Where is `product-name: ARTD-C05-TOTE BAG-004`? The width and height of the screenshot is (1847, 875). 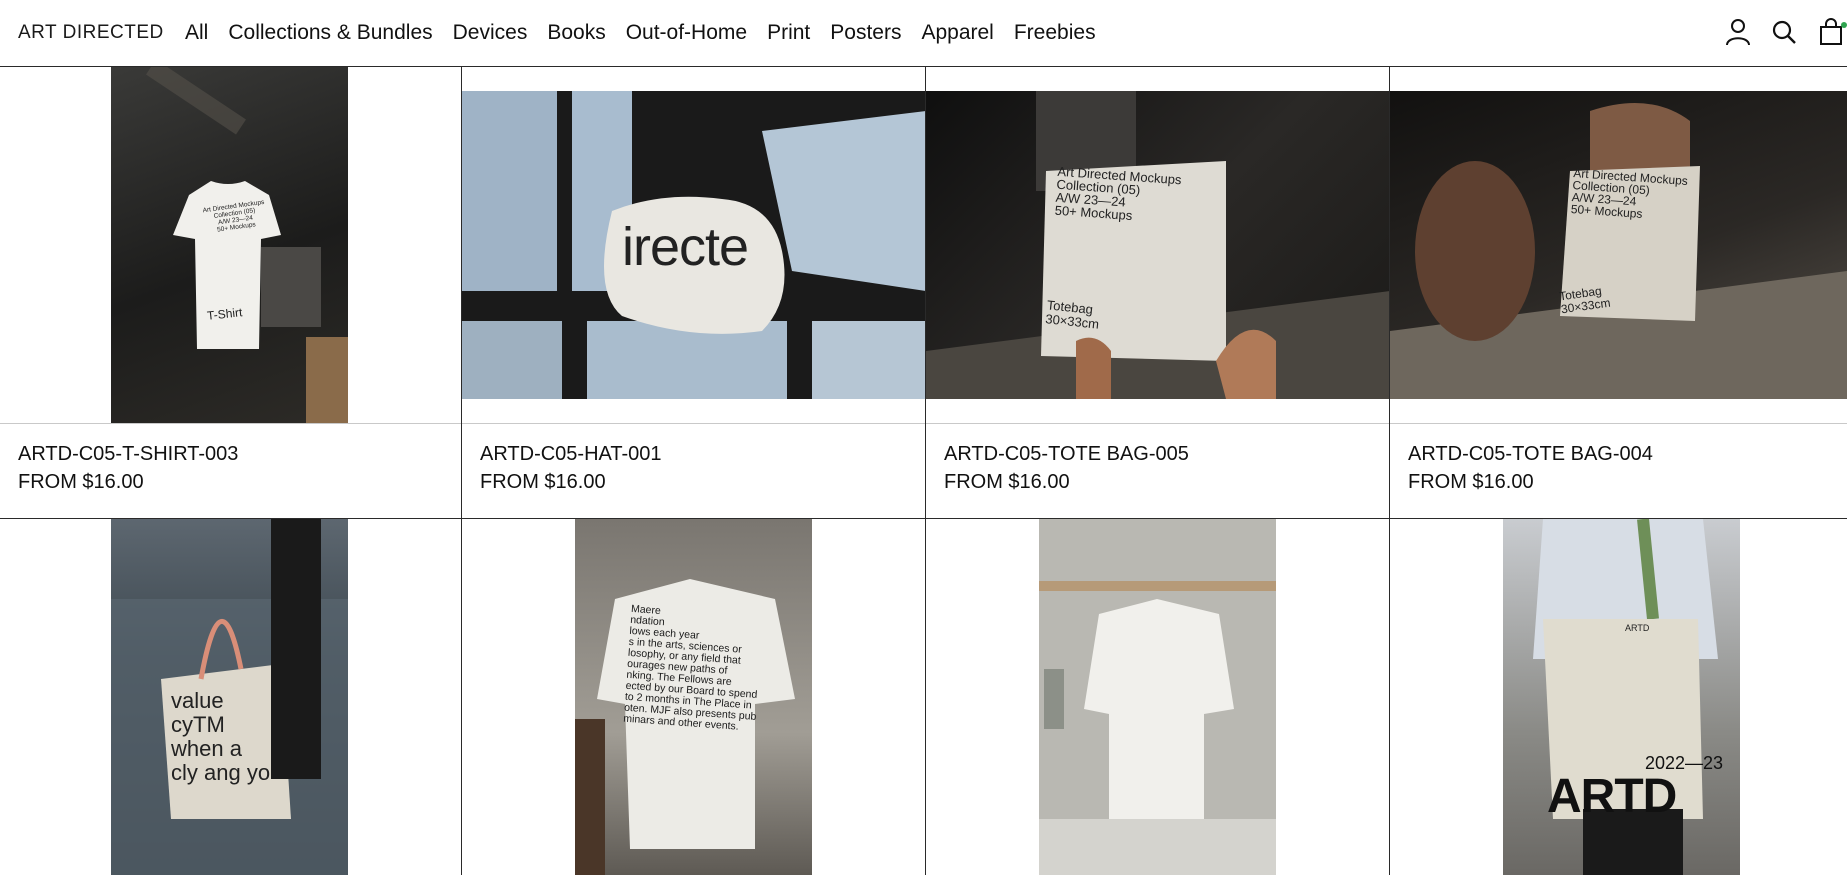 product-name: ARTD-C05-TOTE BAG-004 is located at coordinates (1530, 454).